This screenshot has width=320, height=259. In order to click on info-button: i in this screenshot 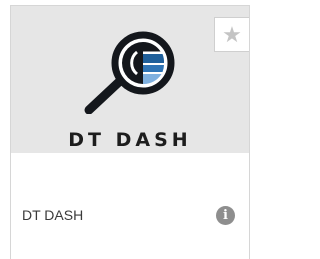, I will do `click(225, 215)`.